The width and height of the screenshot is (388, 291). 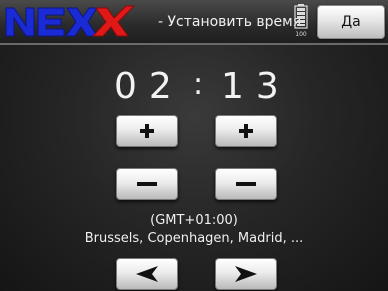 I want to click on next-timezone-button, so click(x=246, y=274).